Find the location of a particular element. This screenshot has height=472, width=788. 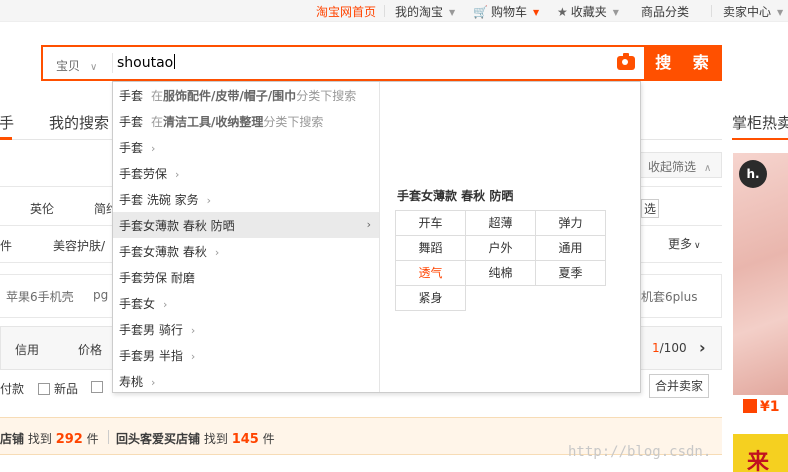

watermark-text: http://blog.csdn. is located at coordinates (640, 452).